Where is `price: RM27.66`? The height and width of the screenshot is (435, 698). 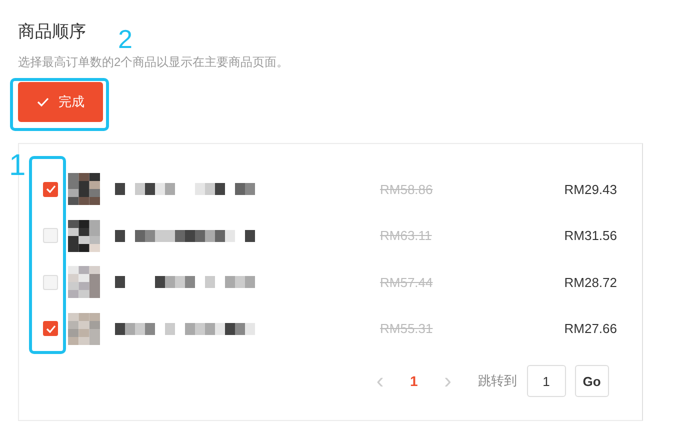
price: RM27.66 is located at coordinates (590, 328).